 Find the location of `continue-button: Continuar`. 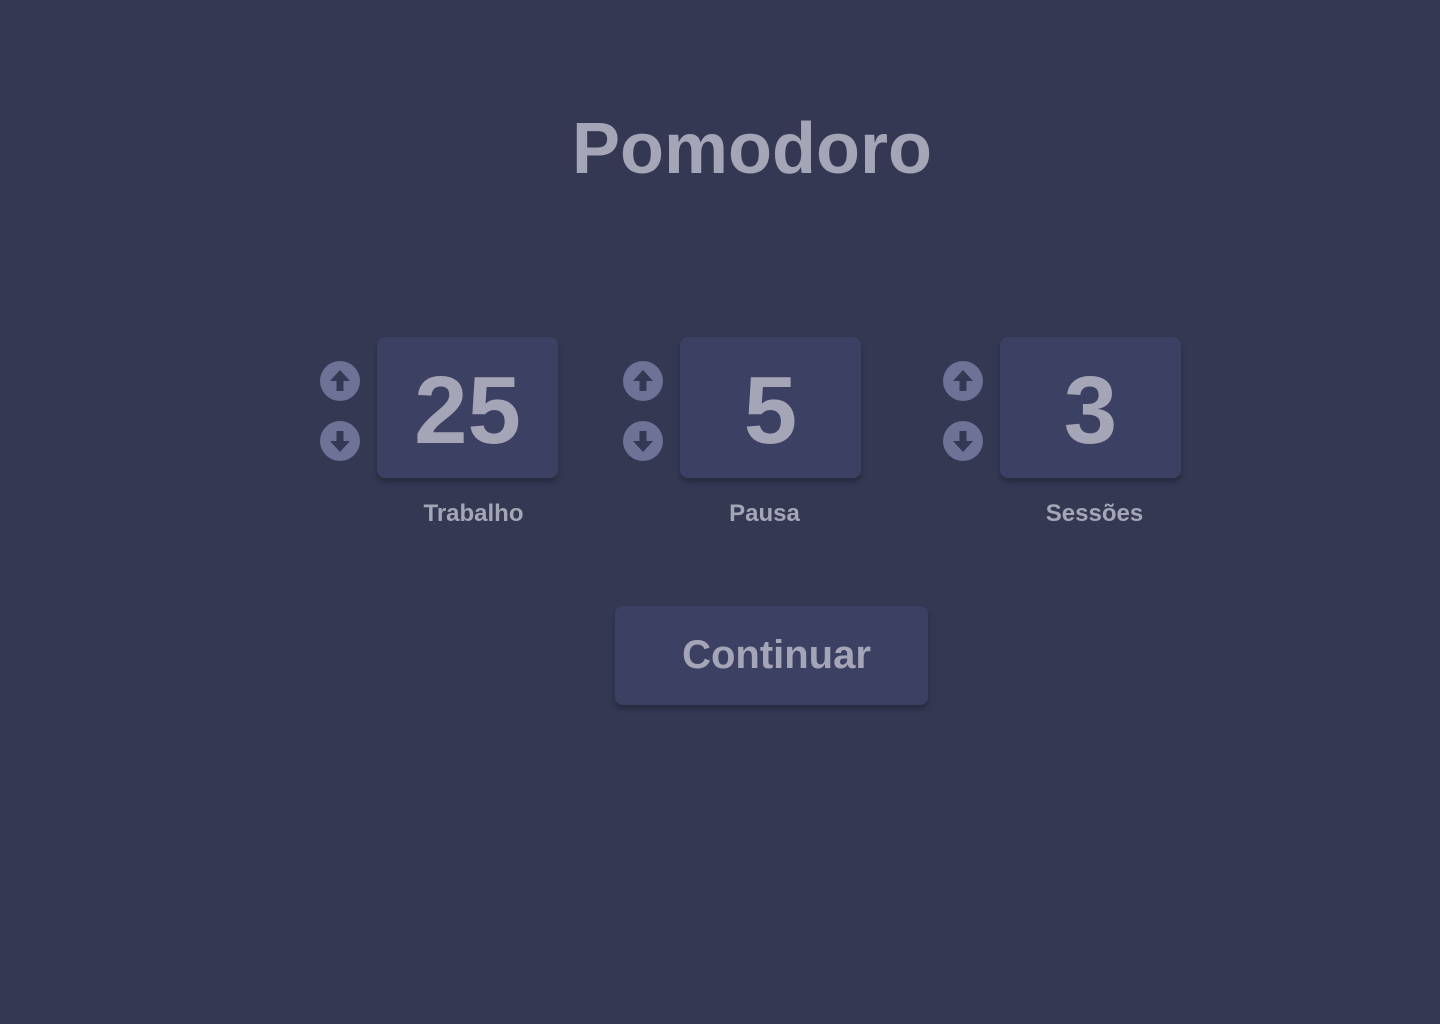

continue-button: Continuar is located at coordinates (771, 655).